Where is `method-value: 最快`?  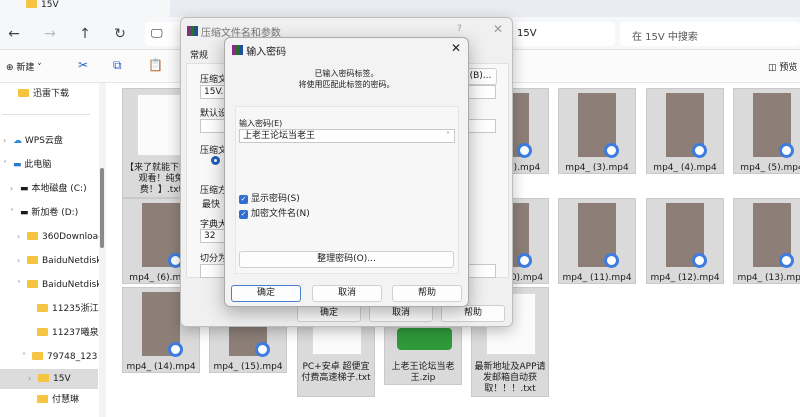
method-value: 最快 is located at coordinates (211, 203).